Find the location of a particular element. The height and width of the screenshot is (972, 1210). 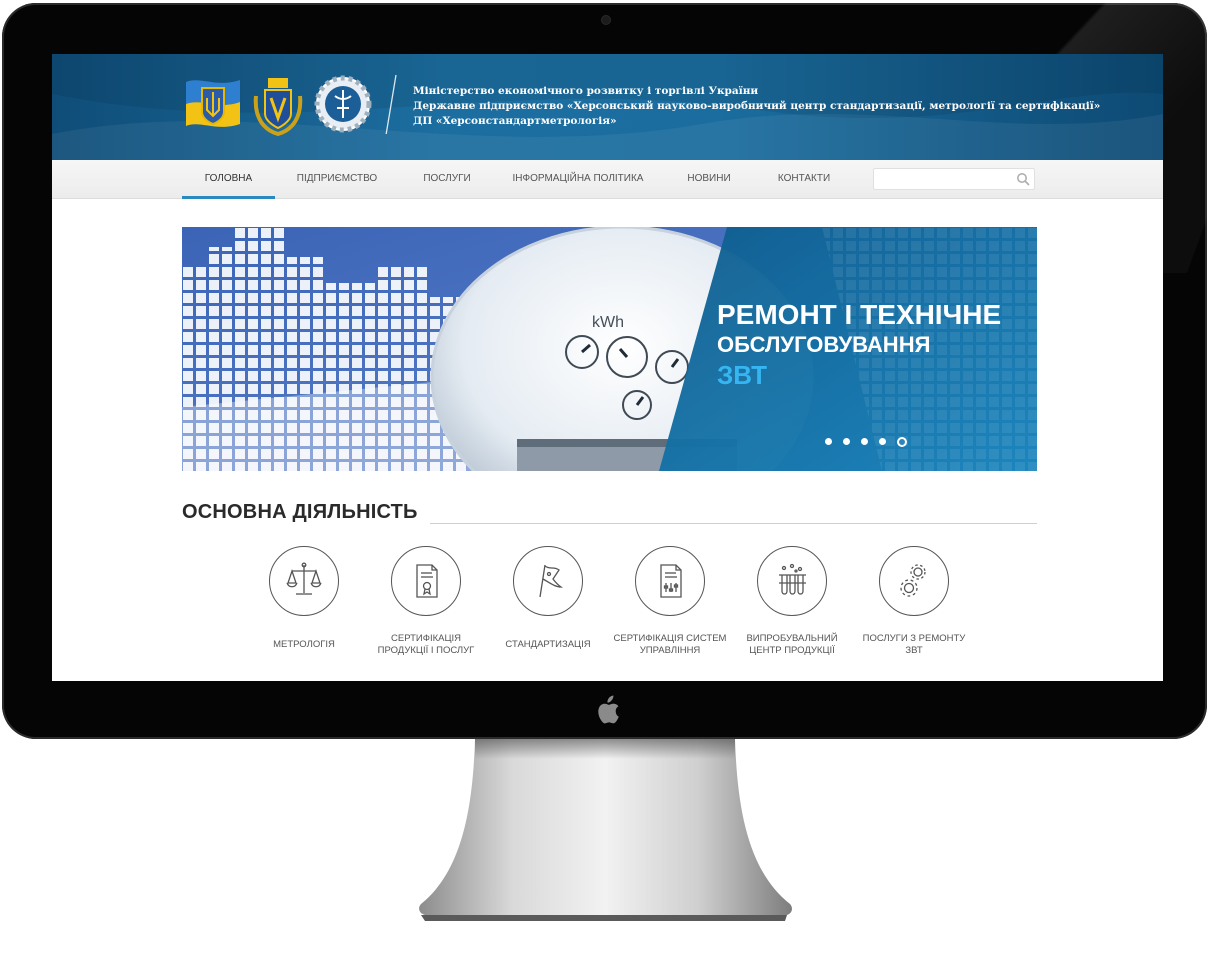

certificate-icon is located at coordinates (427, 581).